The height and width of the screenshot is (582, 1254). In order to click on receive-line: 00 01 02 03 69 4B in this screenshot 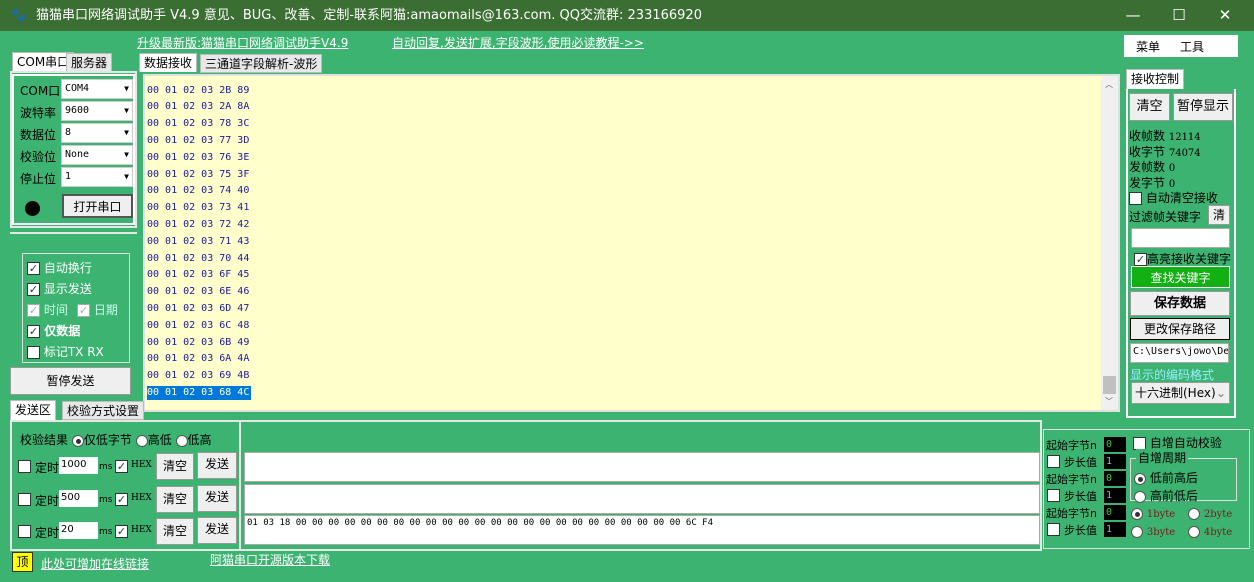, I will do `click(198, 376)`.